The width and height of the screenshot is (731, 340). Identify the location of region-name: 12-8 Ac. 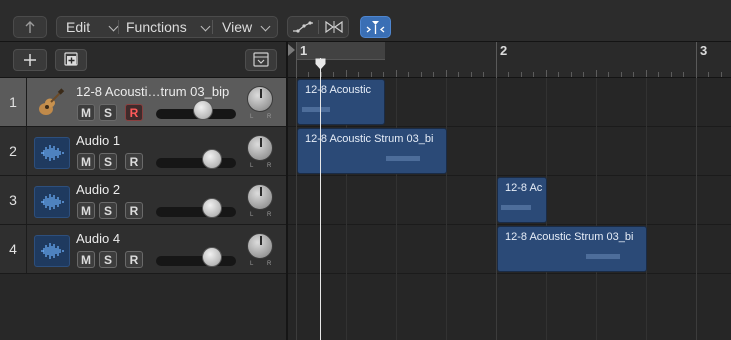
(524, 188).